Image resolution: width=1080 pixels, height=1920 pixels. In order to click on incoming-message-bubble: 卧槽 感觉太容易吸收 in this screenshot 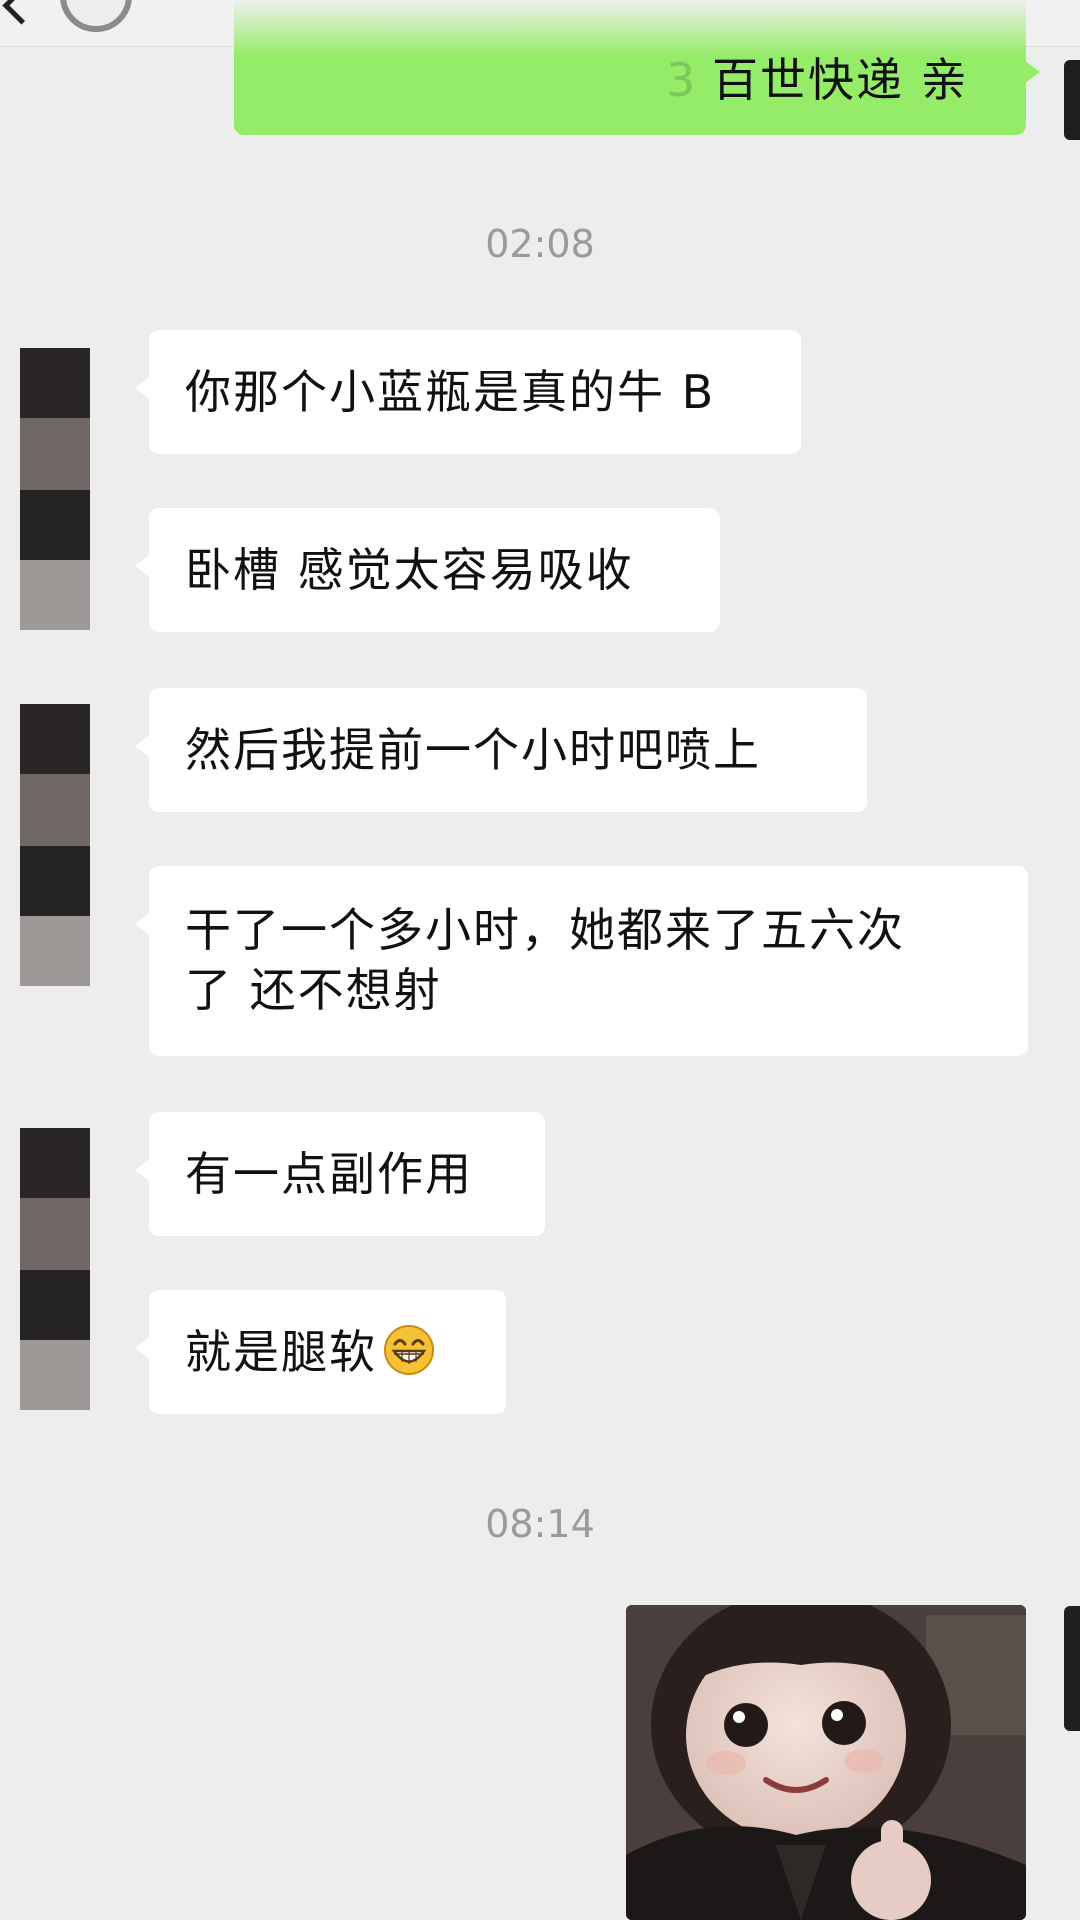, I will do `click(427, 570)`.